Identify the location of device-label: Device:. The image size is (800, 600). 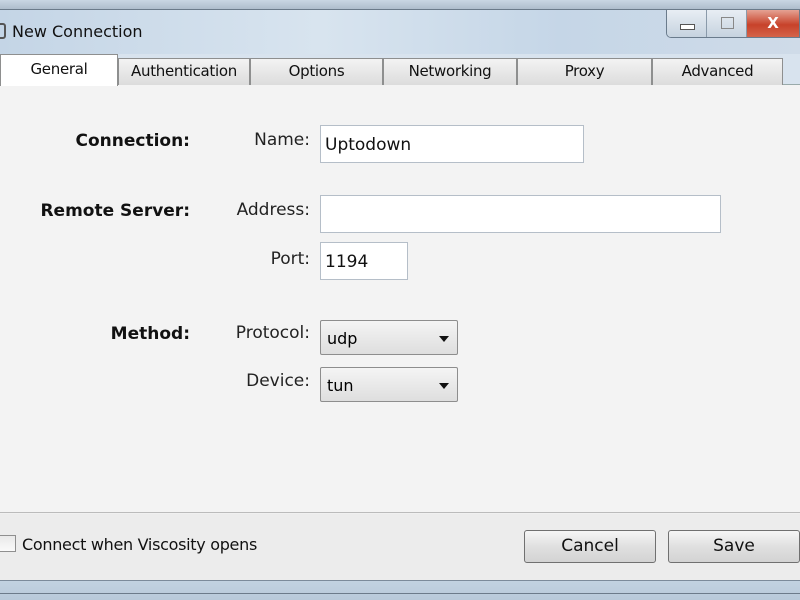
(278, 381).